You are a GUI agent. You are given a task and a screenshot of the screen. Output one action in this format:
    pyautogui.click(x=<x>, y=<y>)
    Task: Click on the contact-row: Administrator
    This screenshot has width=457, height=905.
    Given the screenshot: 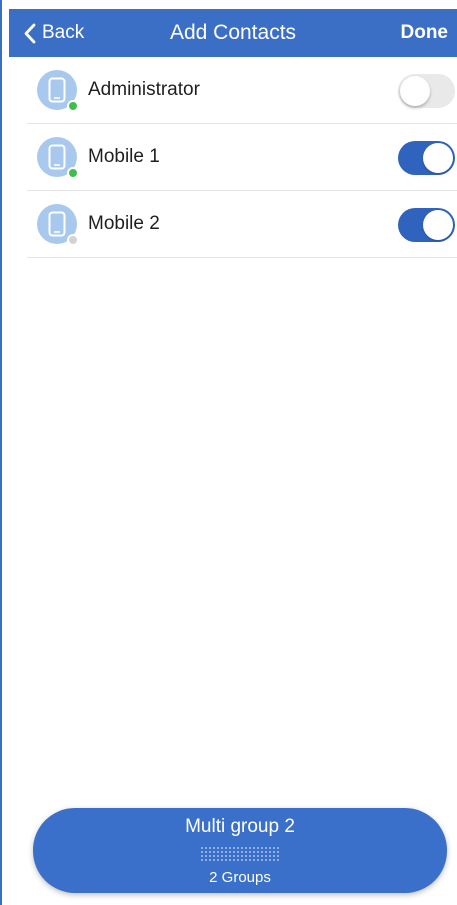 What is the action you would take?
    pyautogui.click(x=242, y=90)
    